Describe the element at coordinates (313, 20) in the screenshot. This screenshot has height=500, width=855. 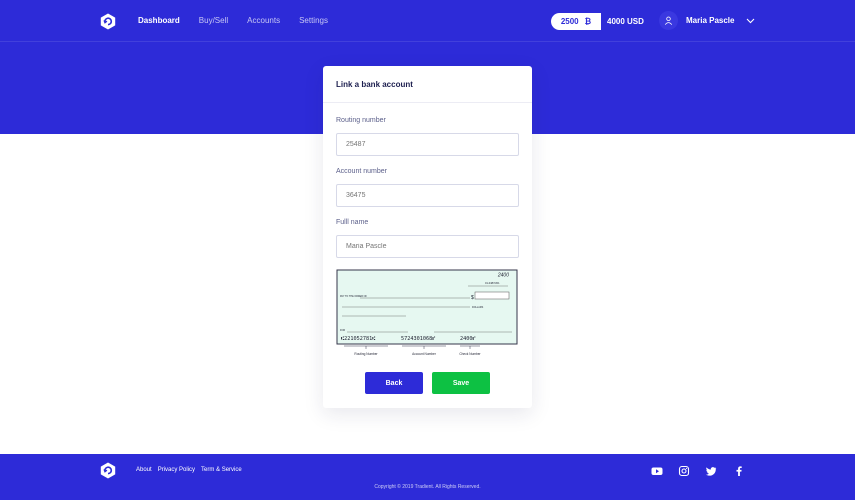
I see `nav-settings: Settings` at that location.